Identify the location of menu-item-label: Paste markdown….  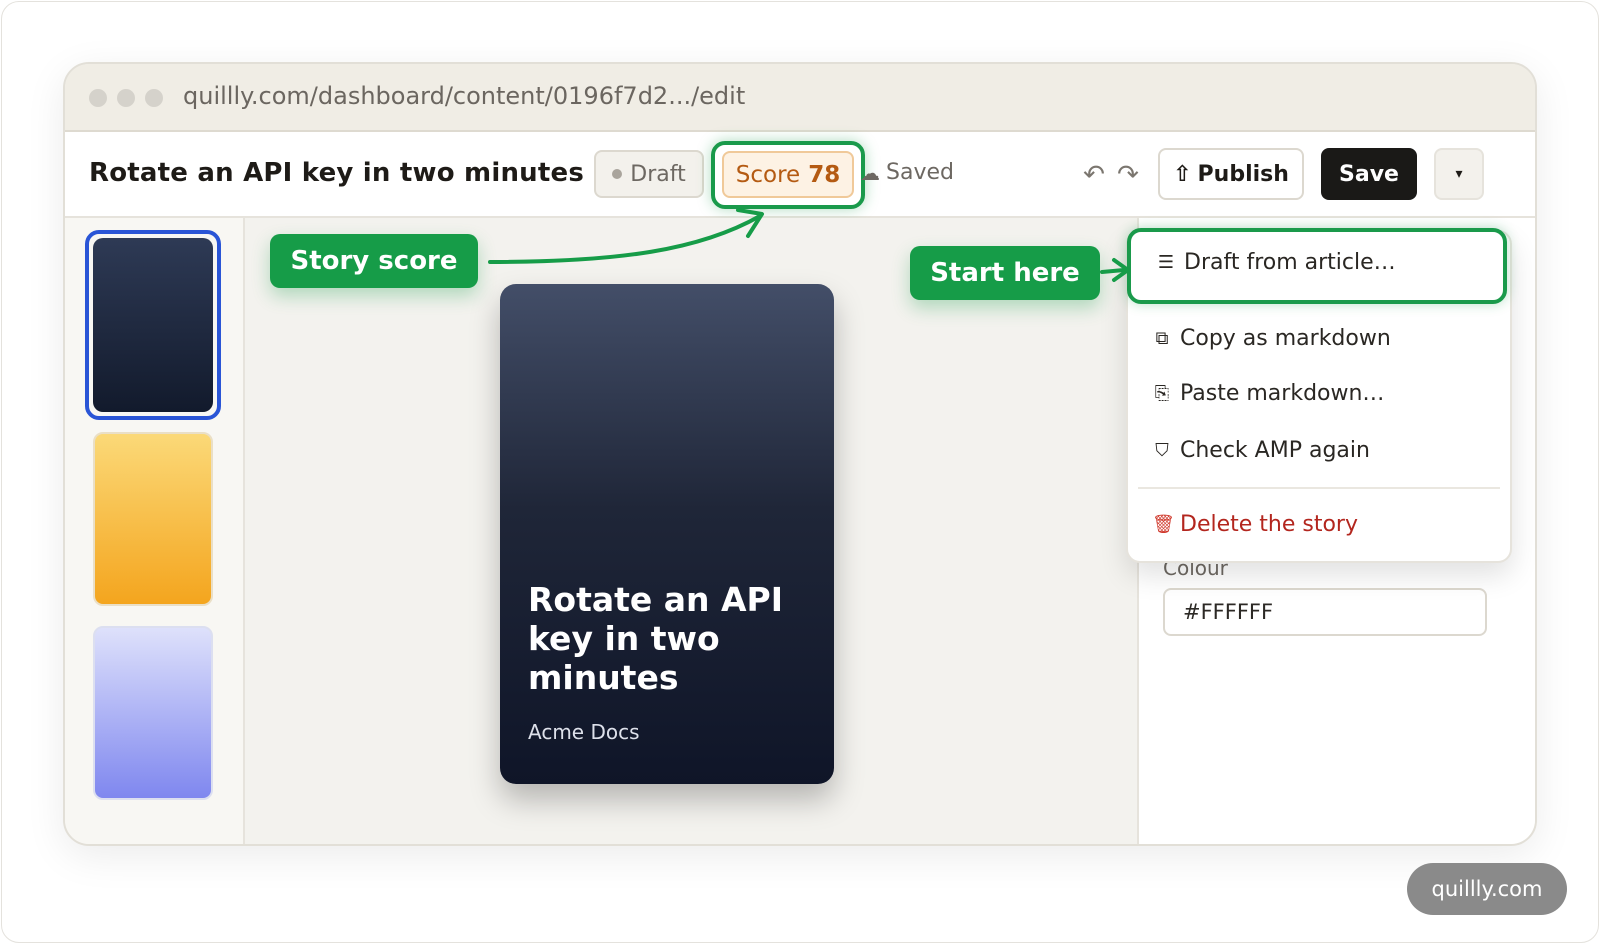
(1282, 393).